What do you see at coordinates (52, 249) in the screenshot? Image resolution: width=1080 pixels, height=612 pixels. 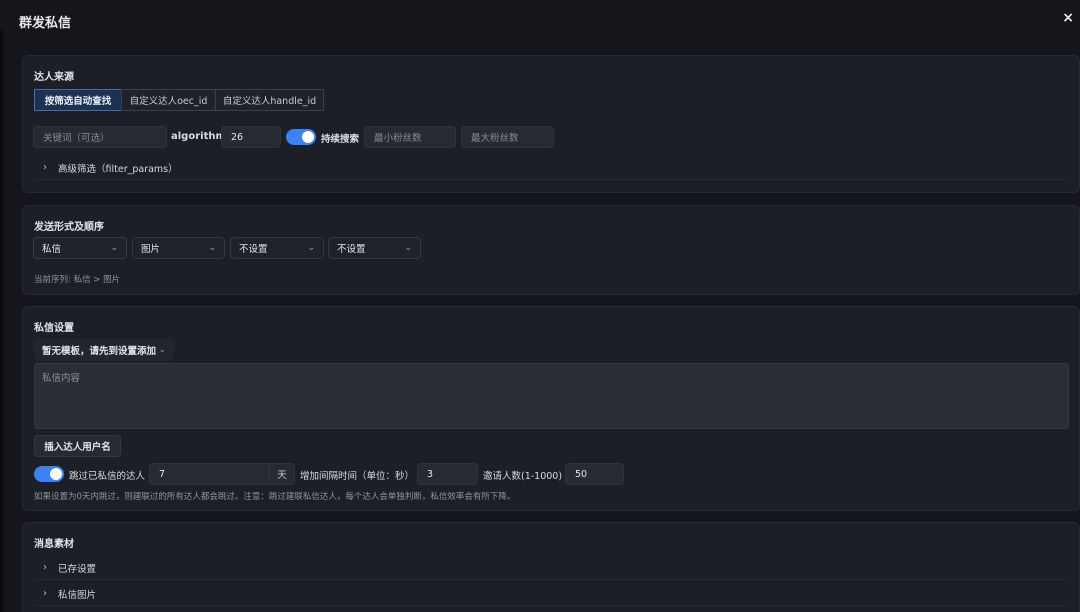 I see `sequence-select-1-value: 私信` at bounding box center [52, 249].